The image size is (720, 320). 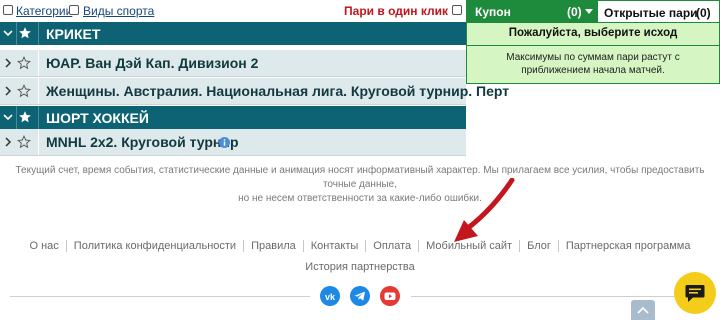 I want to click on chat-button, so click(x=695, y=293).